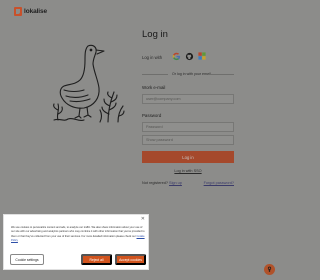 The width and height of the screenshot is (320, 280). What do you see at coordinates (202, 56) in the screenshot?
I see `microsoft-icon` at bounding box center [202, 56].